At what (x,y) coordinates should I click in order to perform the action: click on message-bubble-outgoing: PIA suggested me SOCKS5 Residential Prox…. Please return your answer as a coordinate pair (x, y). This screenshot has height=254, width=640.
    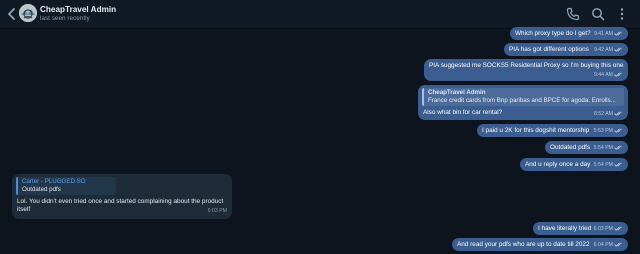
    Looking at the image, I should click on (526, 70).